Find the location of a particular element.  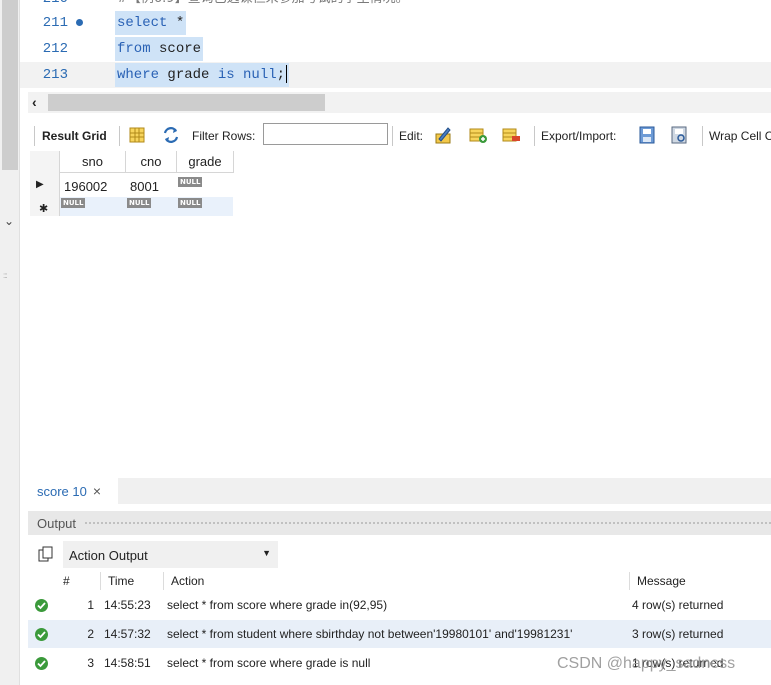

copy-icon is located at coordinates (46, 554).